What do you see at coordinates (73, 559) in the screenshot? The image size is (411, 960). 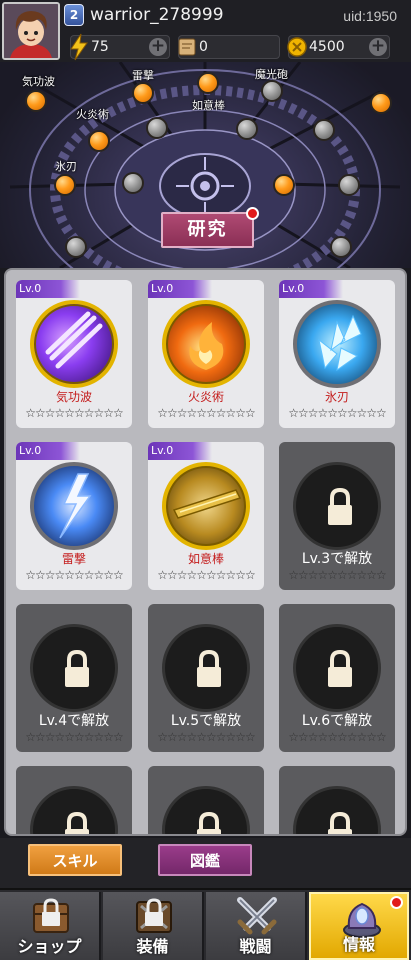 I see `skill-name: 雷撃` at bounding box center [73, 559].